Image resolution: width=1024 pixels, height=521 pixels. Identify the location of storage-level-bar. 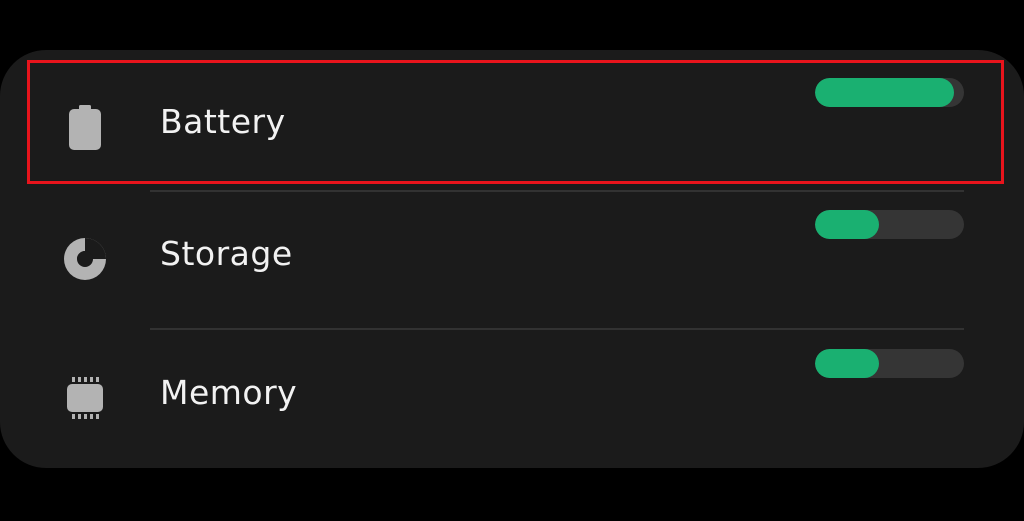
(889, 224).